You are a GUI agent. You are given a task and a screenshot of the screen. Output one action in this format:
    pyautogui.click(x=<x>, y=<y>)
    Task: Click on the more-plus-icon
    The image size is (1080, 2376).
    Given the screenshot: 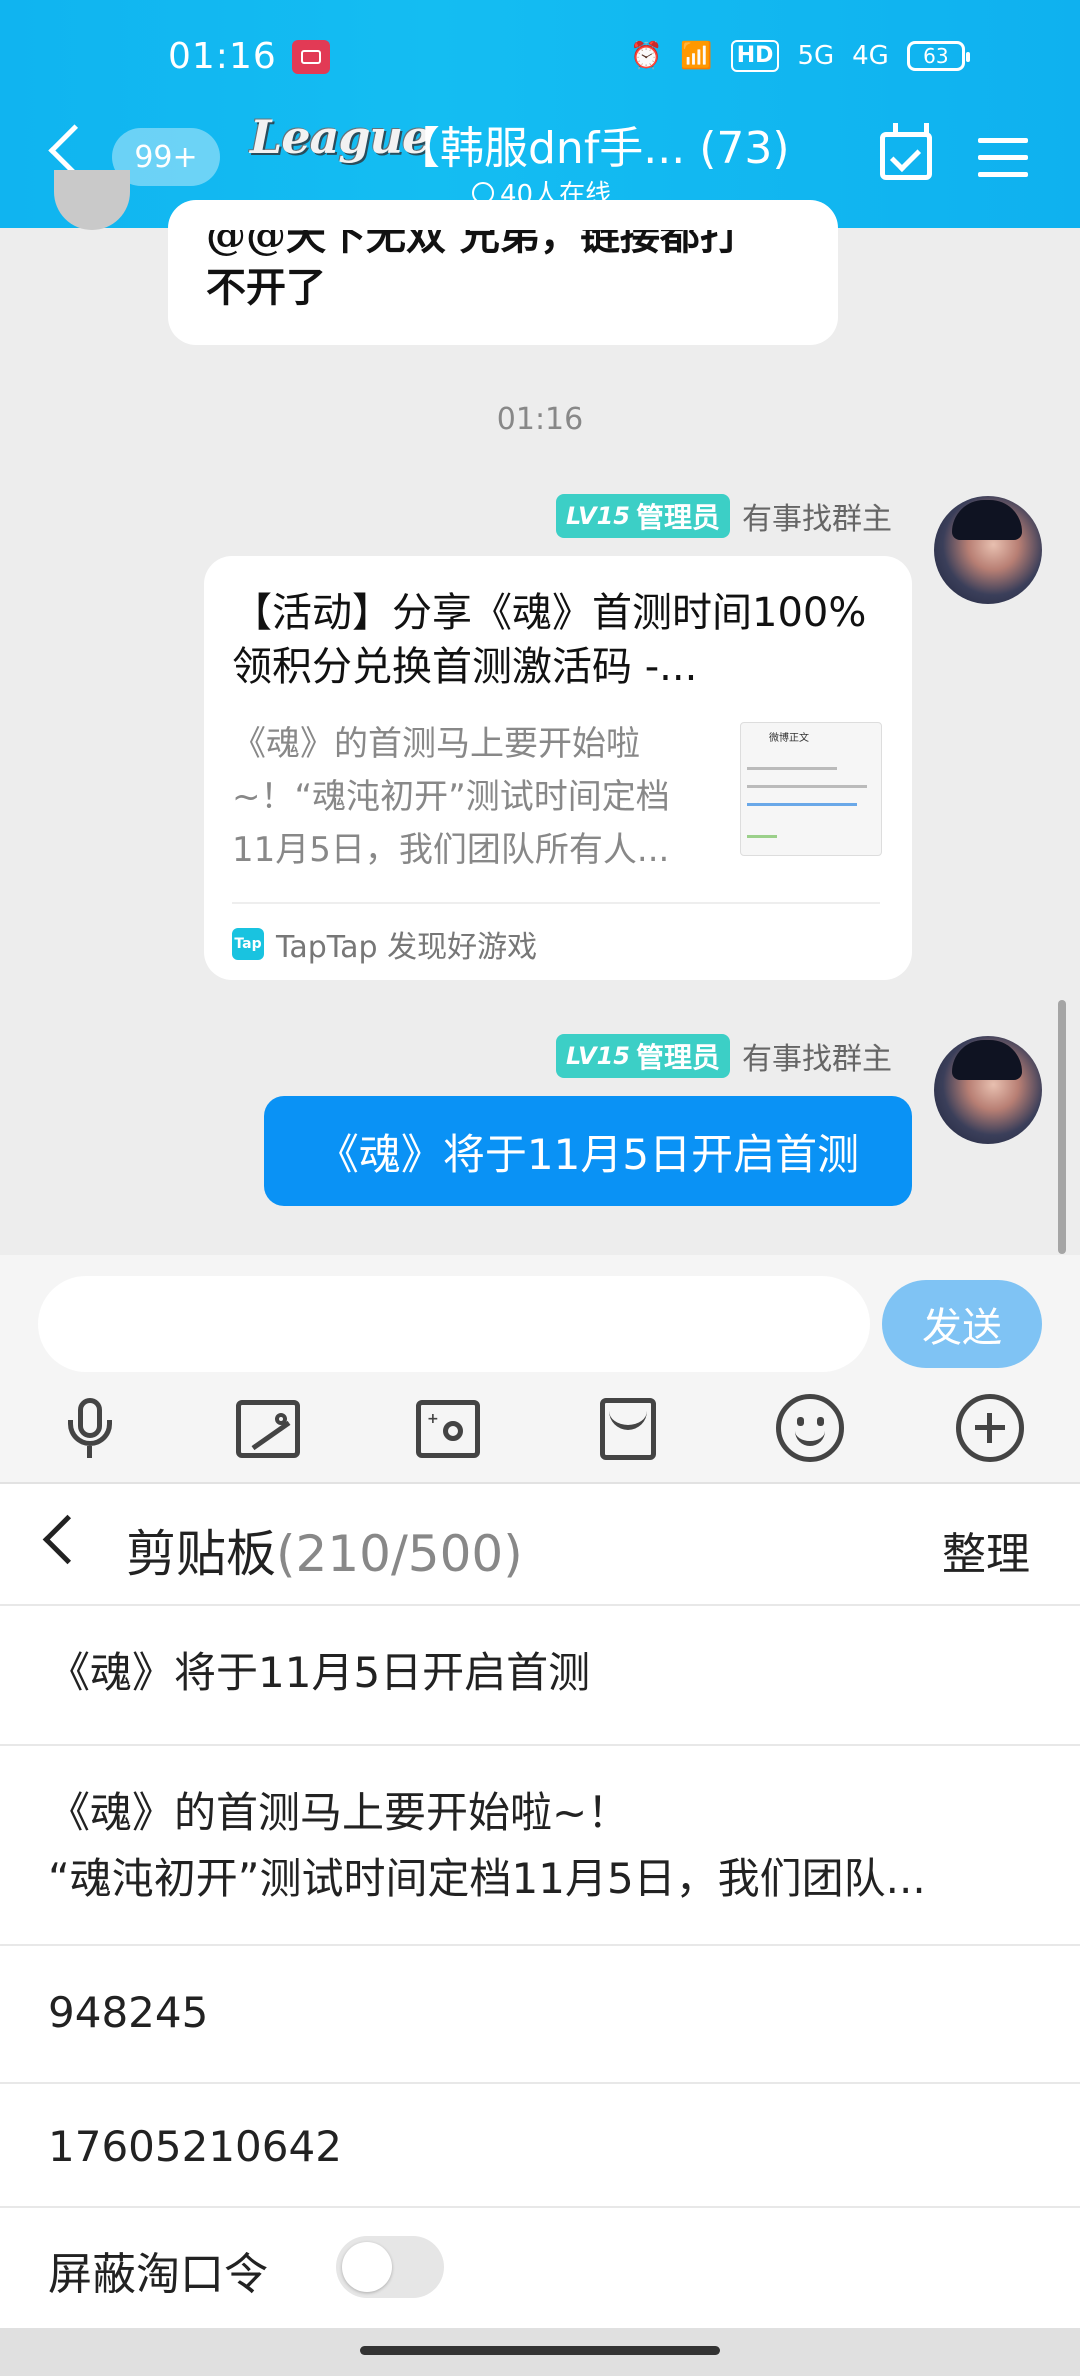 What is the action you would take?
    pyautogui.click(x=990, y=1428)
    